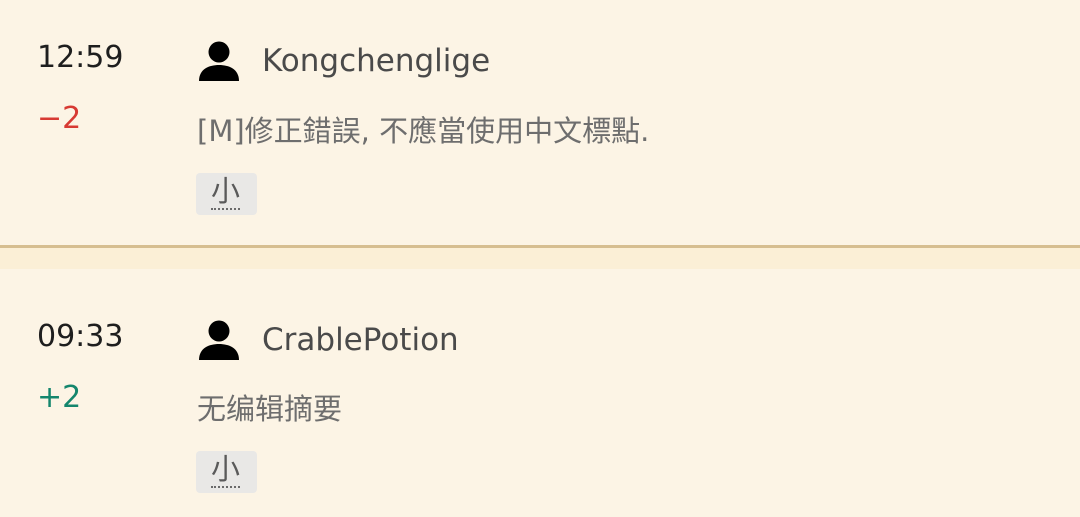 The height and width of the screenshot is (517, 1080). What do you see at coordinates (270, 409) in the screenshot?
I see `edit-summary: 无编辑摘要` at bounding box center [270, 409].